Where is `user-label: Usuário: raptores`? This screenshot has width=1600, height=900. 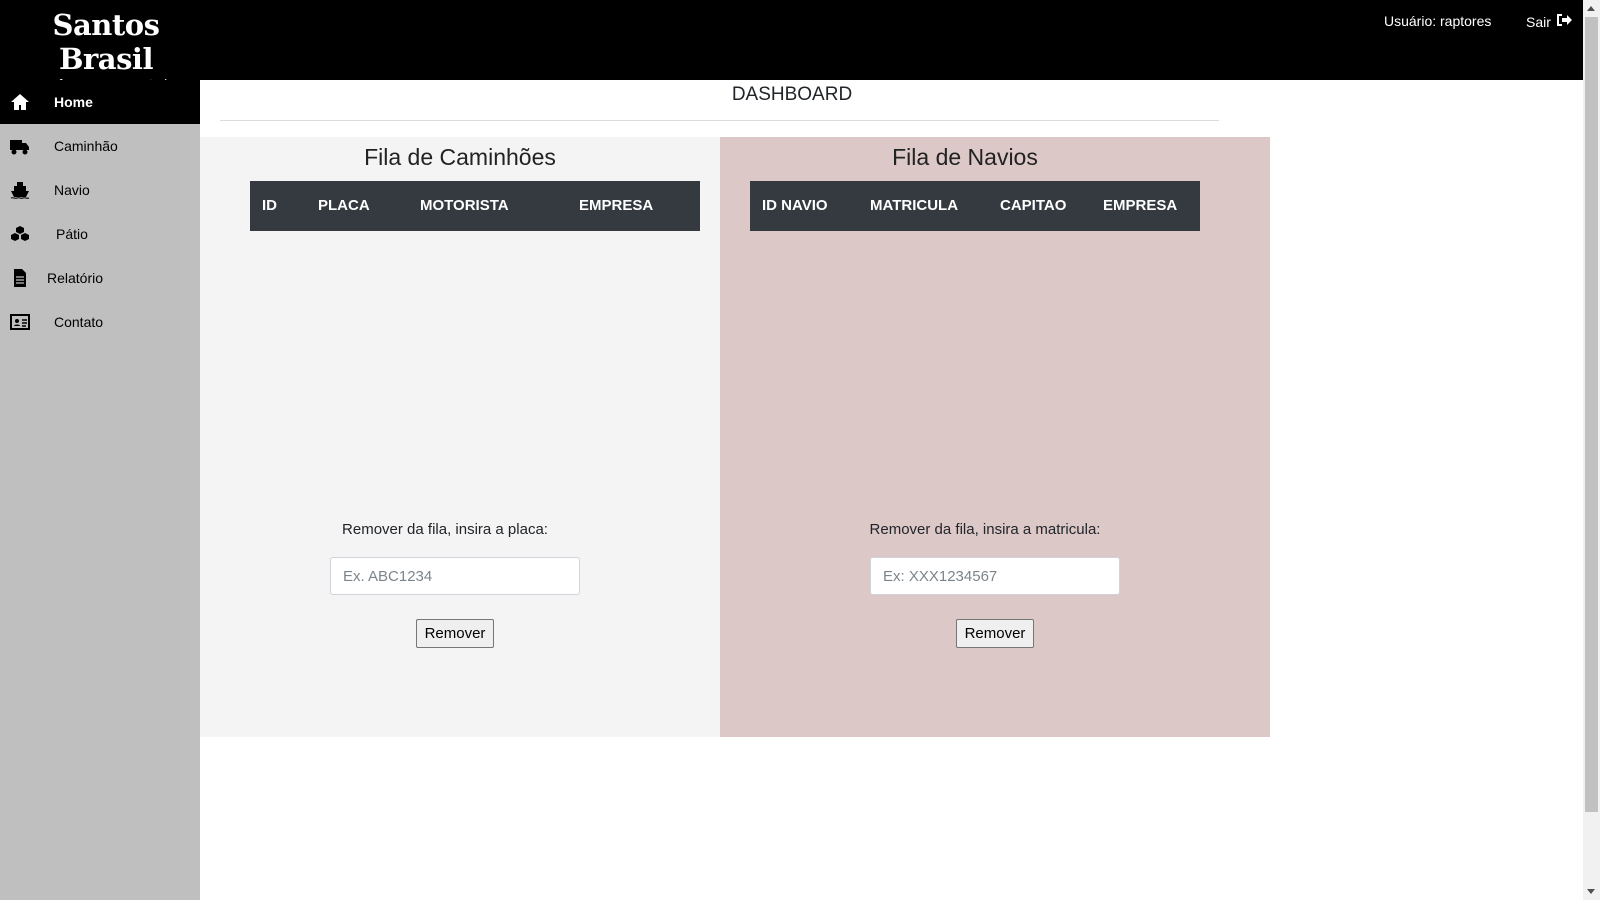 user-label: Usuário: raptores is located at coordinates (1438, 21).